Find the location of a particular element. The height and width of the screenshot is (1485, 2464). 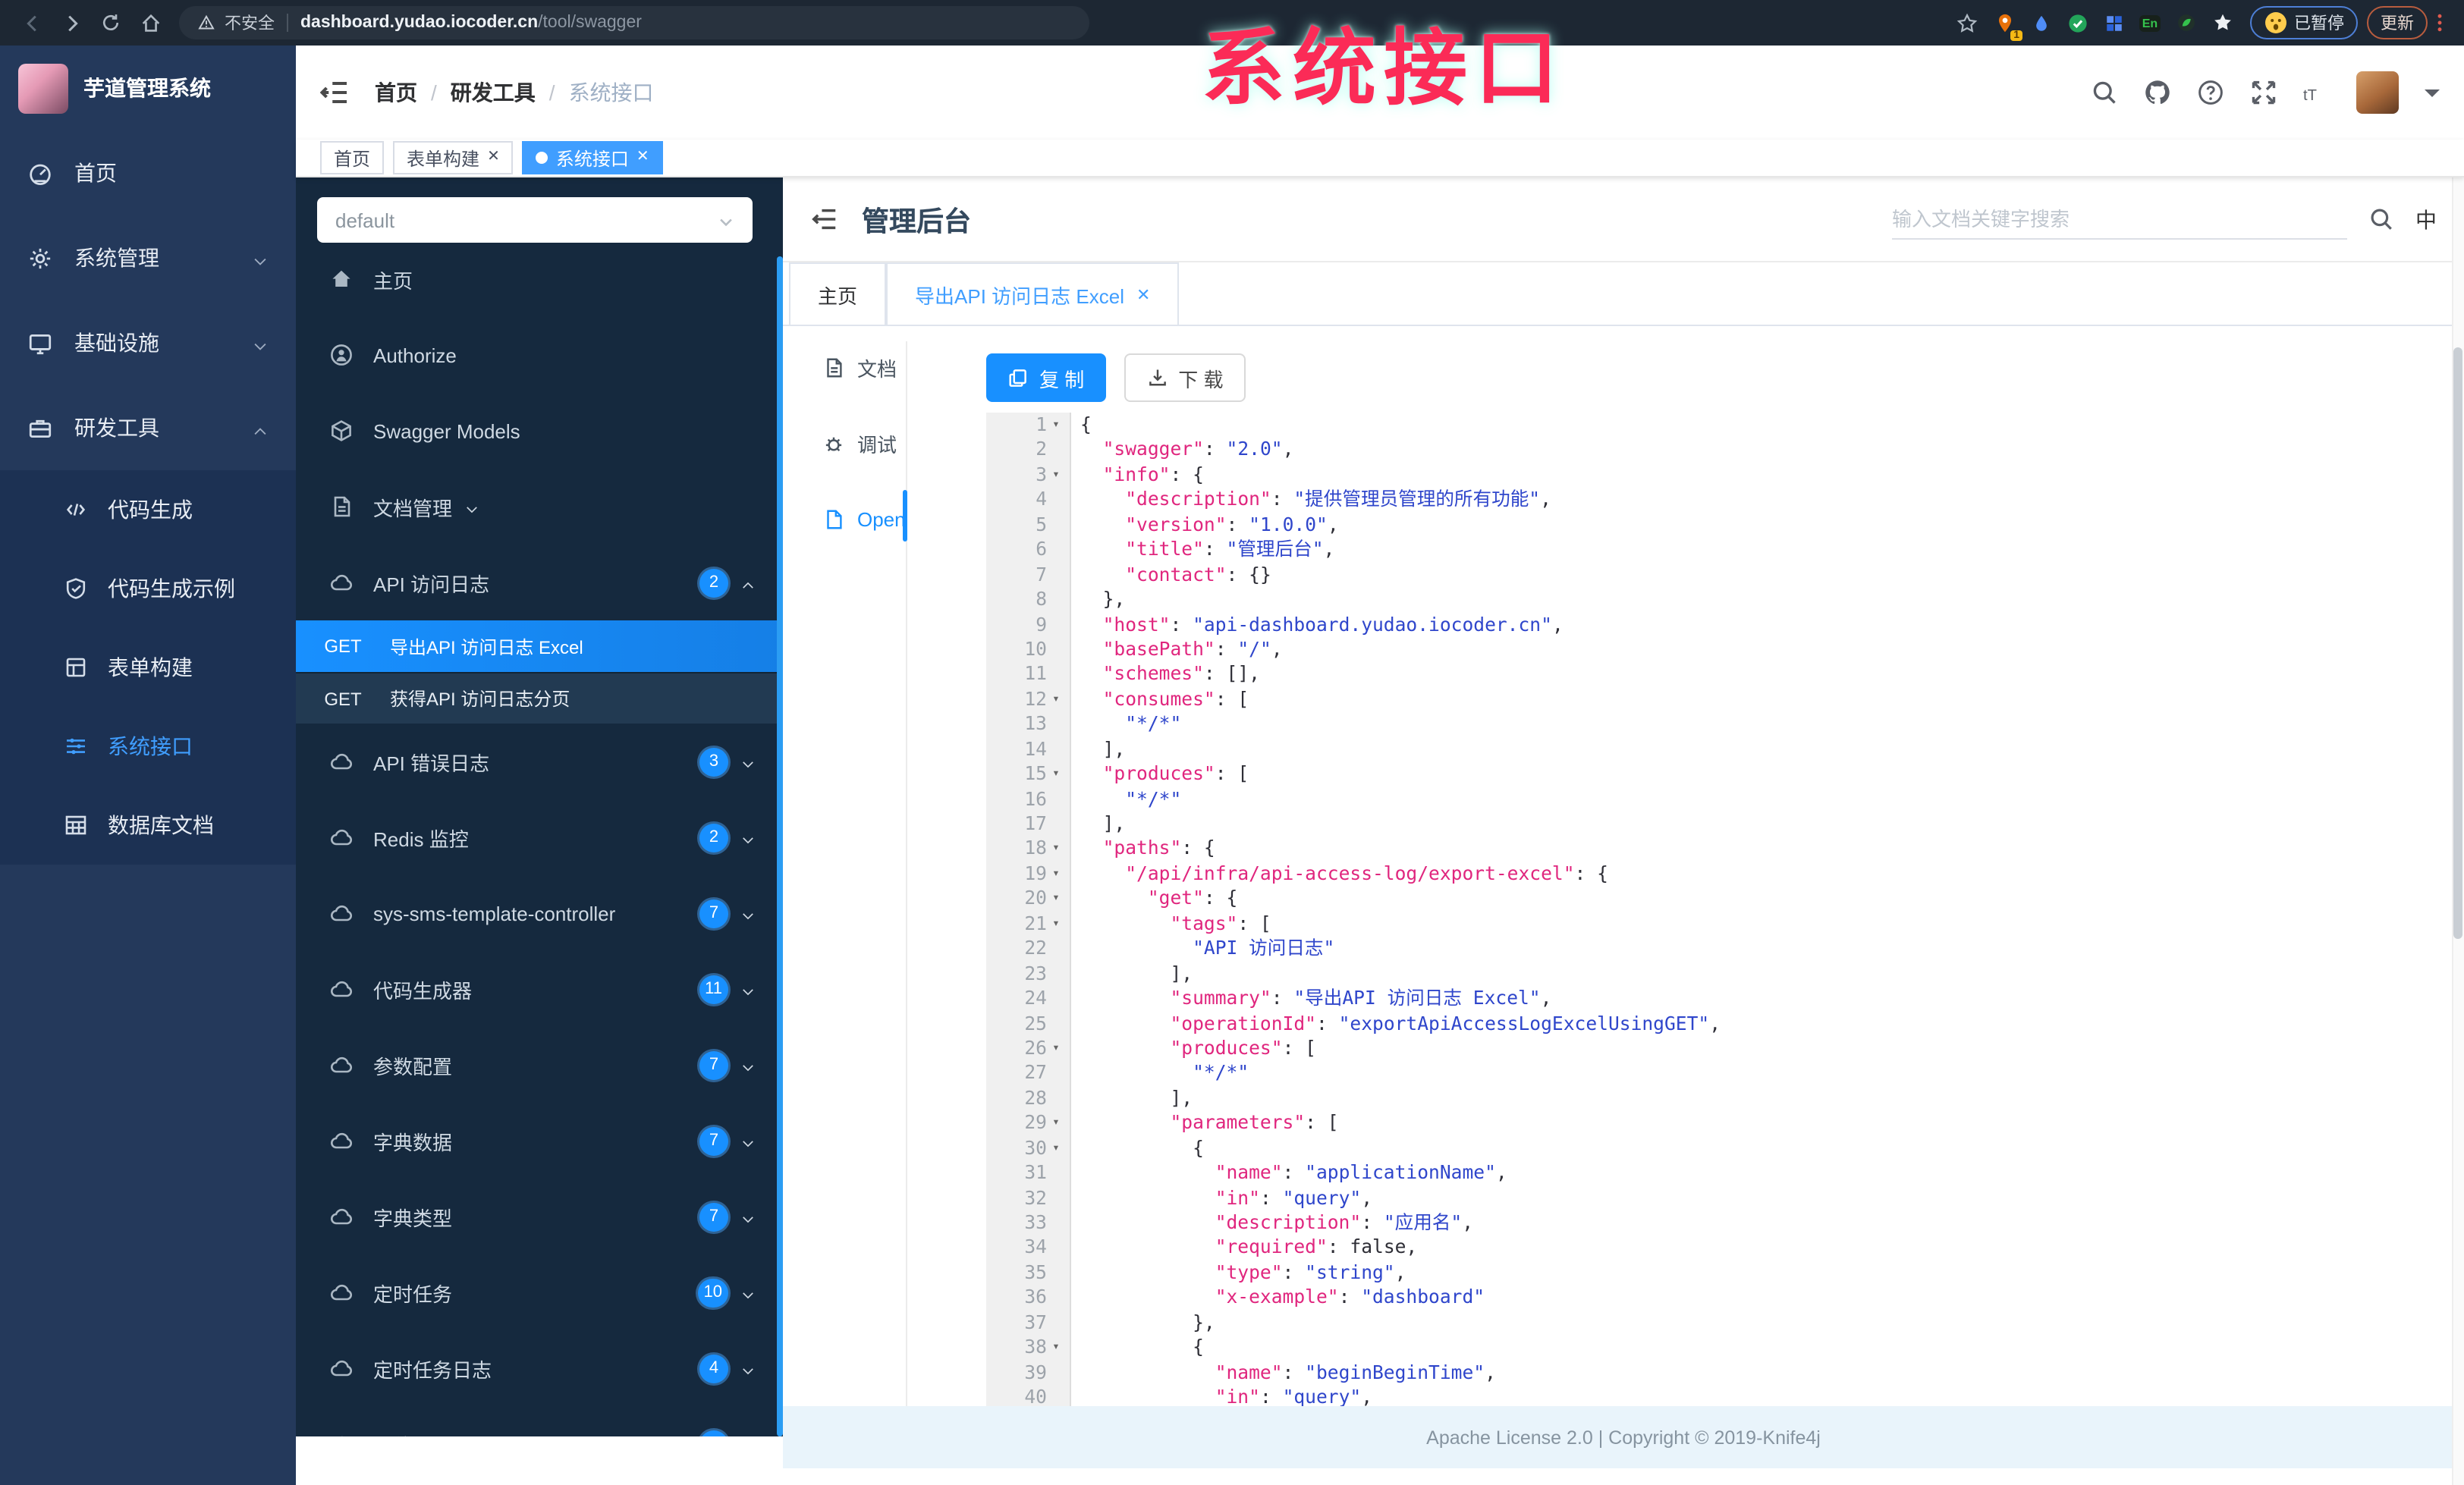

extension-grid-icon is located at coordinates (2113, 23).